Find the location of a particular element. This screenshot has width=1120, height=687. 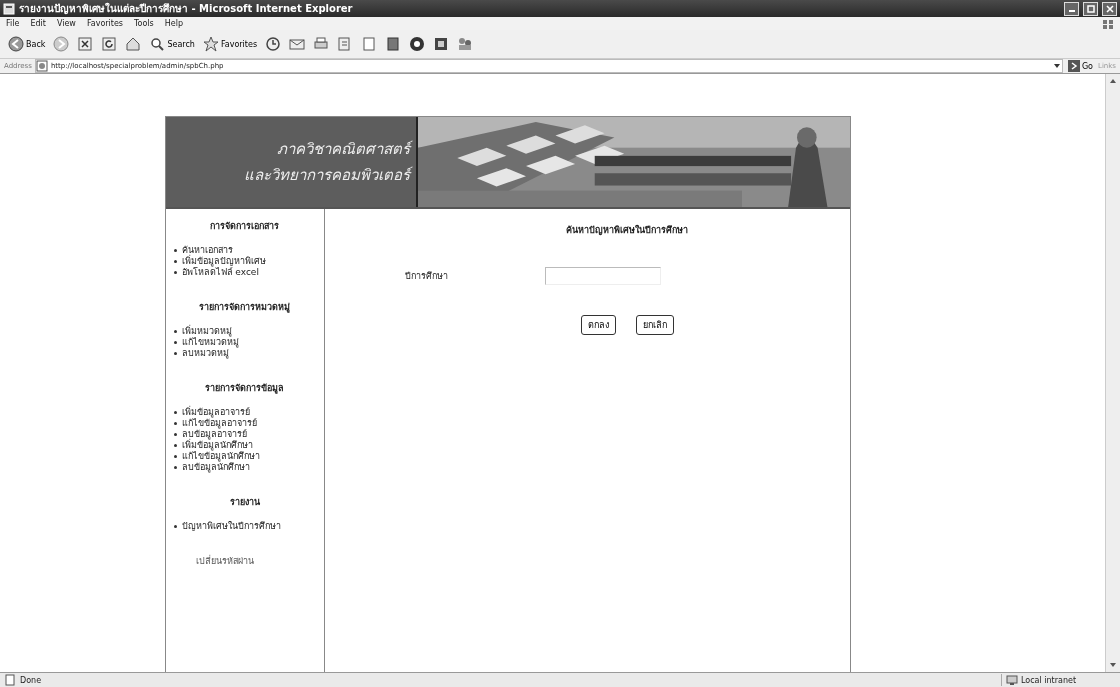

square-icon is located at coordinates (441, 44).